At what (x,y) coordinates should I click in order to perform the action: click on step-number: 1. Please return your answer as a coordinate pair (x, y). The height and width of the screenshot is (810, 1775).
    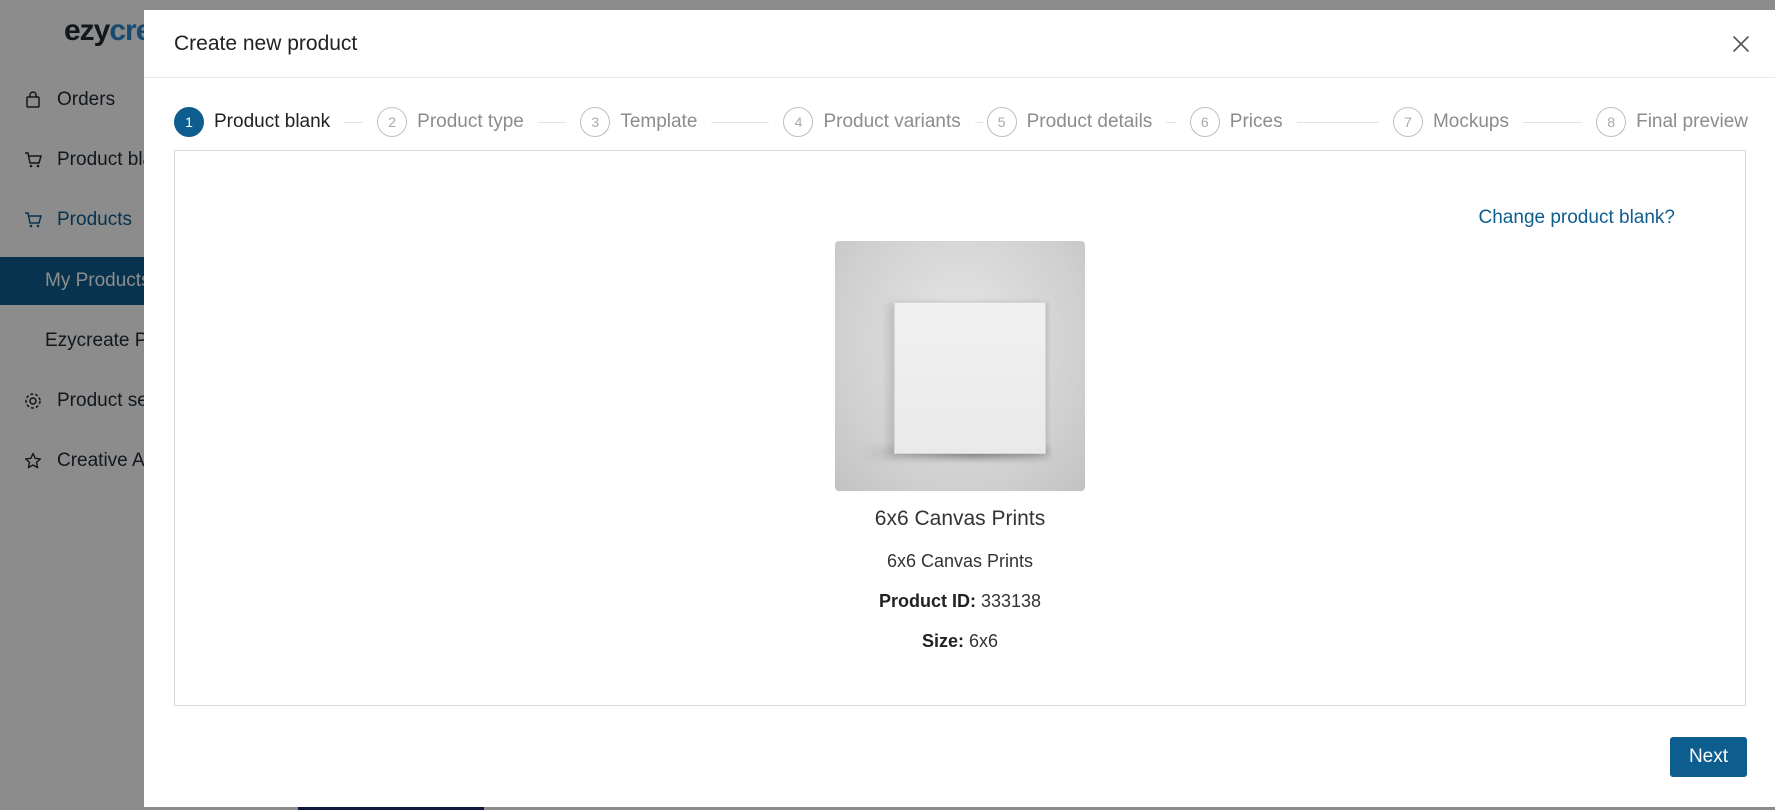
    Looking at the image, I should click on (189, 122).